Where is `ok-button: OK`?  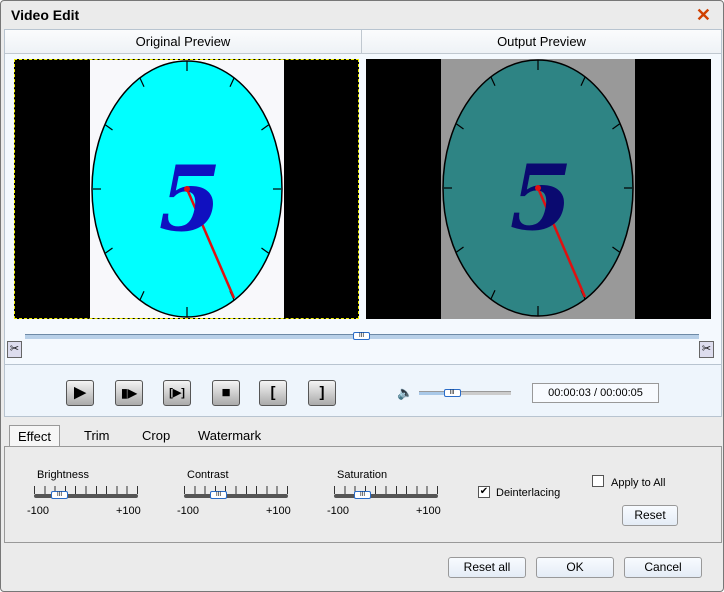 ok-button: OK is located at coordinates (575, 567).